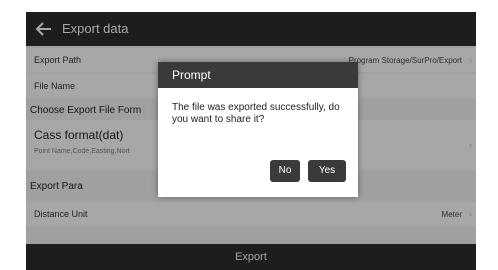 Image resolution: width=498 pixels, height=270 pixels. What do you see at coordinates (258, 75) in the screenshot?
I see `dialog-header: Prompt` at bounding box center [258, 75].